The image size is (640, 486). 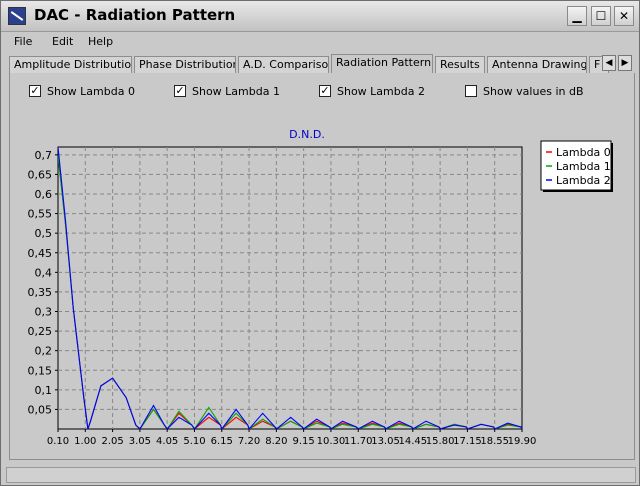 What do you see at coordinates (194, 441) in the screenshot?
I see `x-tick-label: 5.10` at bounding box center [194, 441].